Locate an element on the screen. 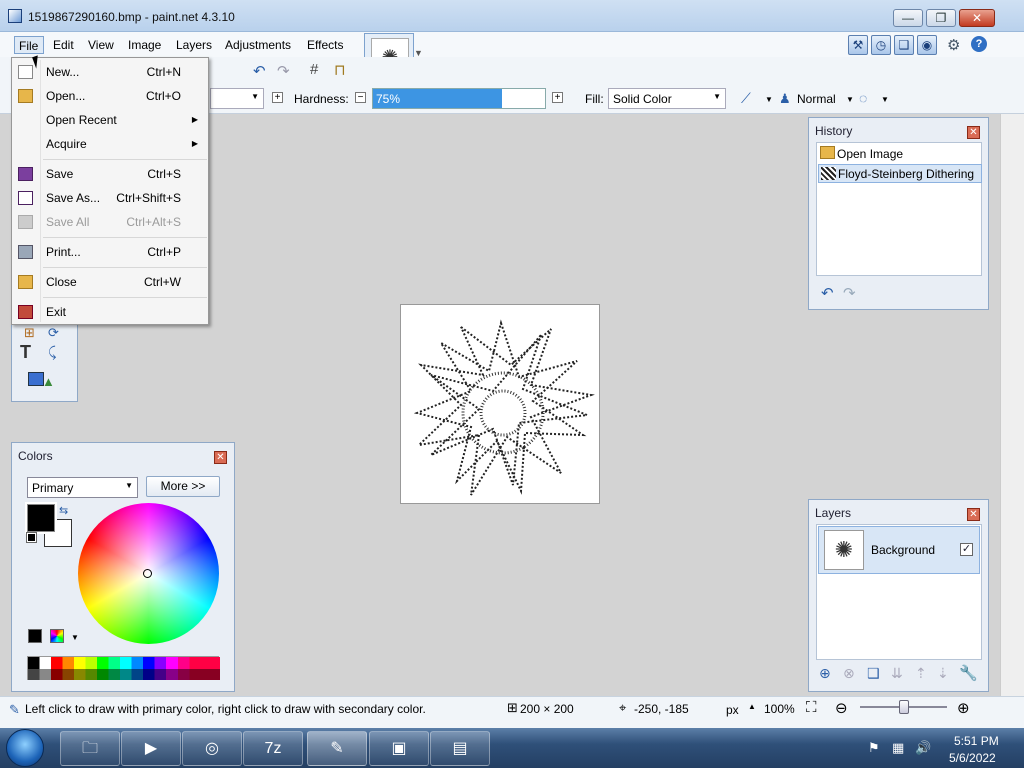 Image resolution: width=1024 pixels, height=768 pixels. history-list: Open Image Floyd-Steinberg Dithering is located at coordinates (899, 209).